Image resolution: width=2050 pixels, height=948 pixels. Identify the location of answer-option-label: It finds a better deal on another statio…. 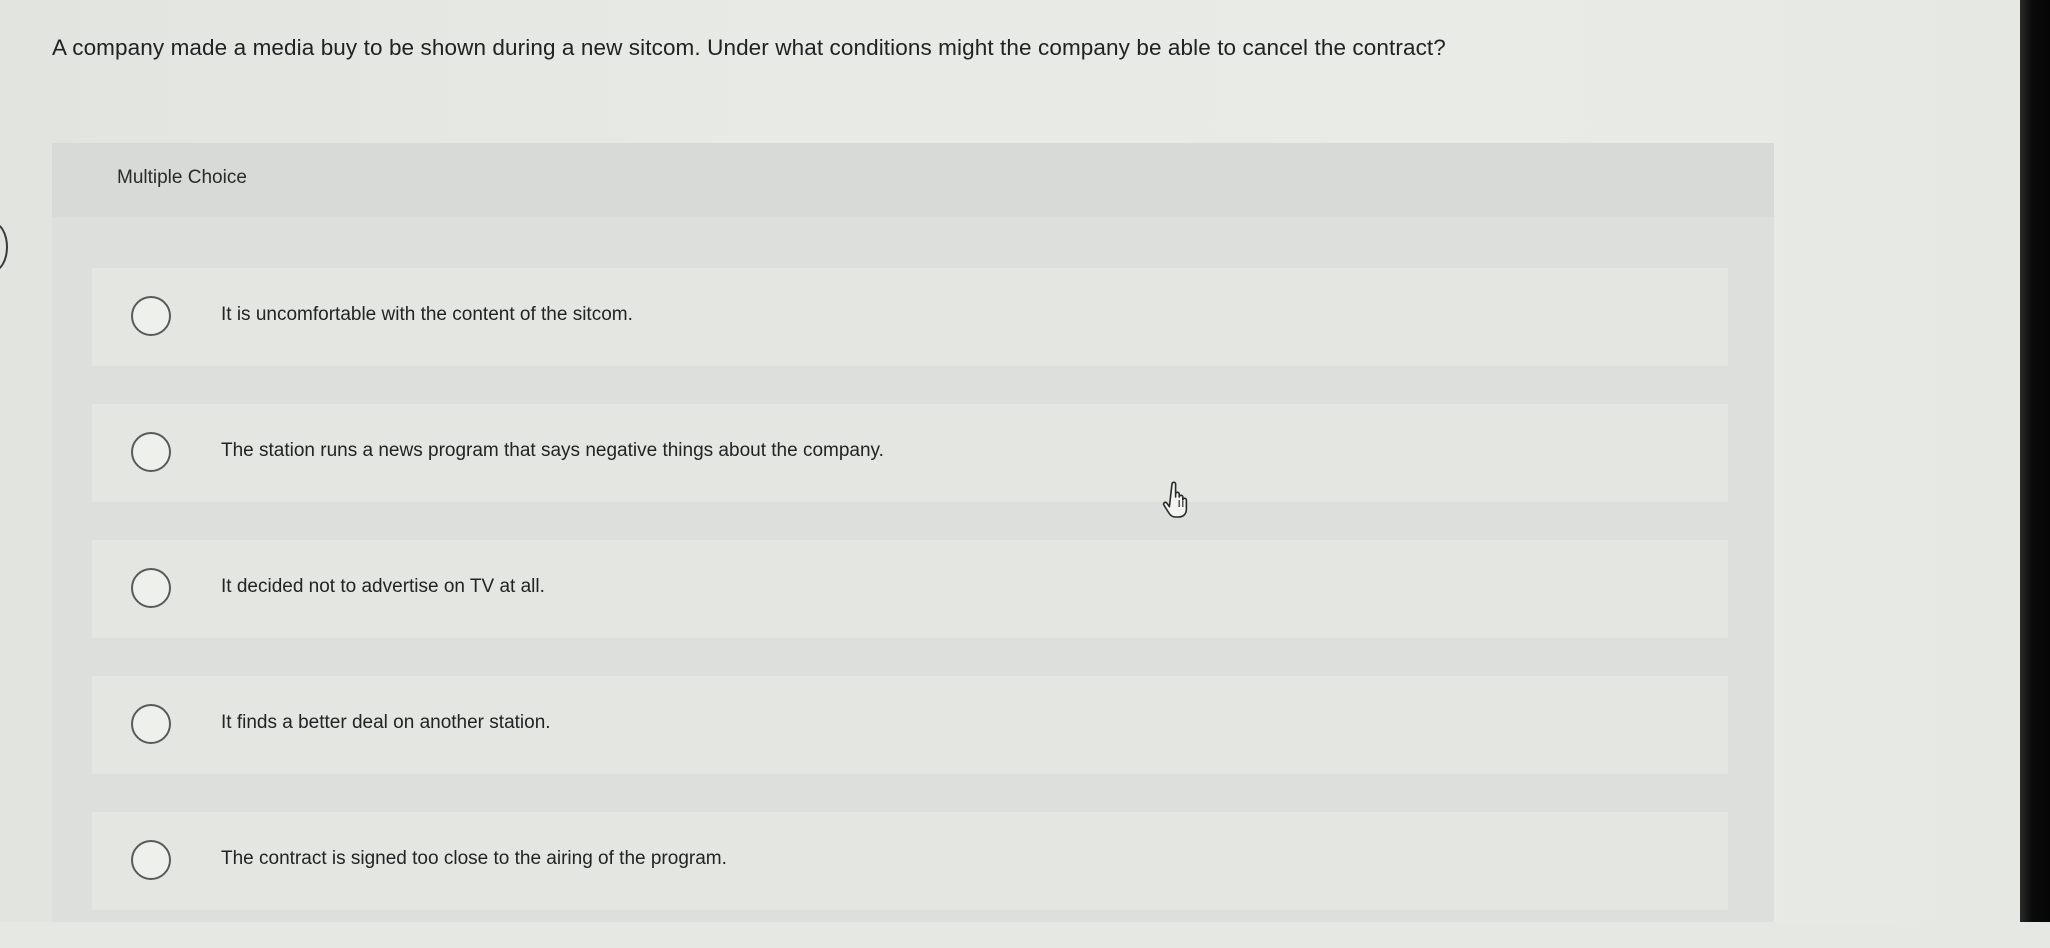
(386, 722).